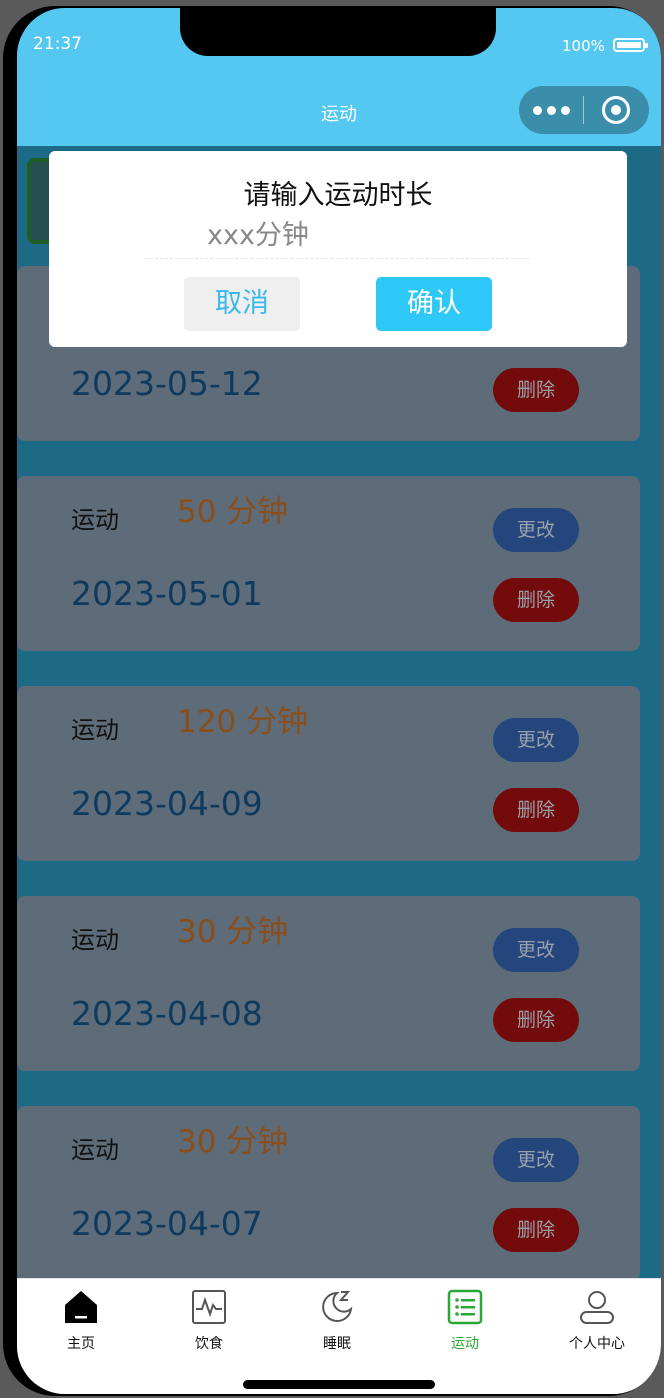  I want to click on status-time: 21:37, so click(57, 44).